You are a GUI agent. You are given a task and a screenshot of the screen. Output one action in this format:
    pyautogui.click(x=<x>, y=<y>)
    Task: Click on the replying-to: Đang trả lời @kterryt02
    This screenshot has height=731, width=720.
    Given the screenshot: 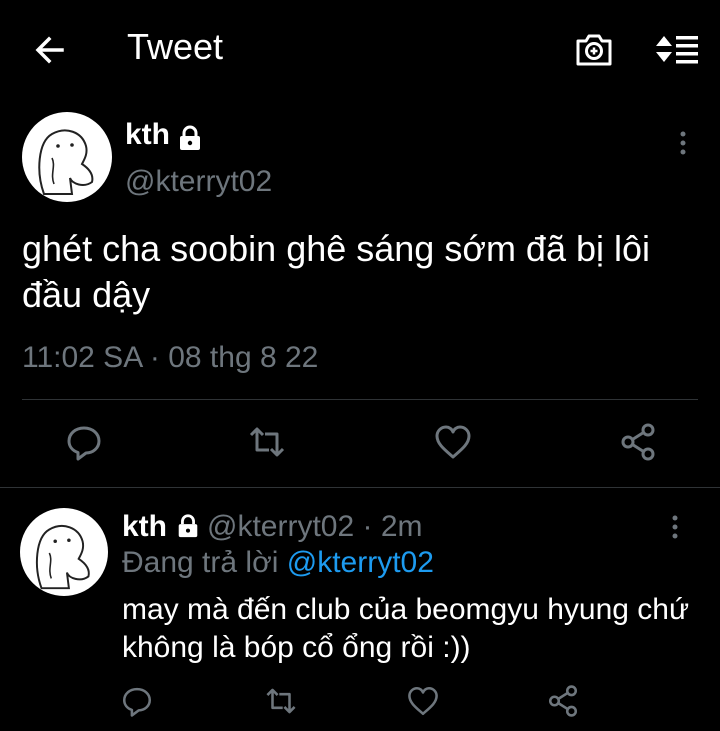 What is the action you would take?
    pyautogui.click(x=278, y=563)
    